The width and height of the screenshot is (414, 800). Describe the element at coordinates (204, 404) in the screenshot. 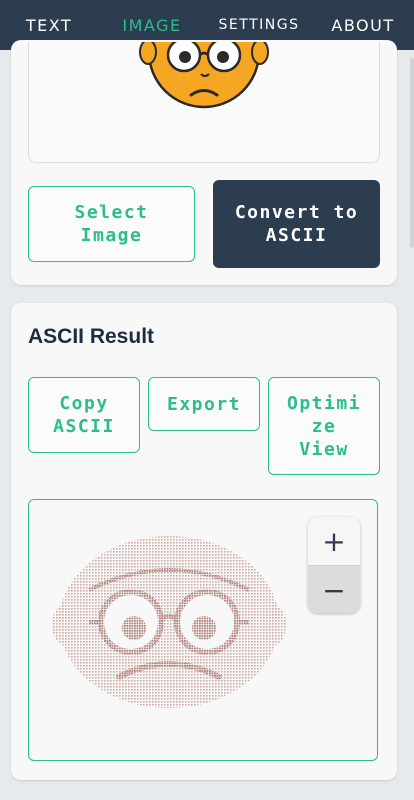

I see `export-button: Export` at that location.